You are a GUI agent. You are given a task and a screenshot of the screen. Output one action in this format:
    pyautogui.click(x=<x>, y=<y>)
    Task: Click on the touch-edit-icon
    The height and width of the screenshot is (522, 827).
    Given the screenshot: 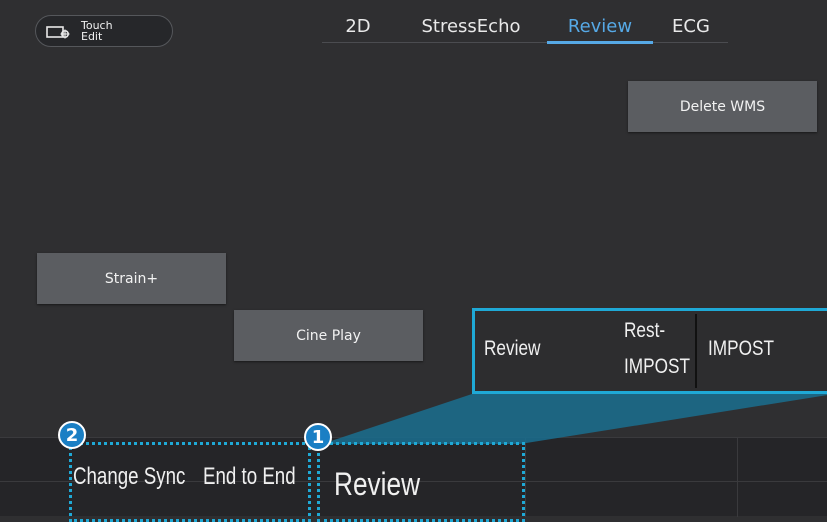 What is the action you would take?
    pyautogui.click(x=58, y=32)
    